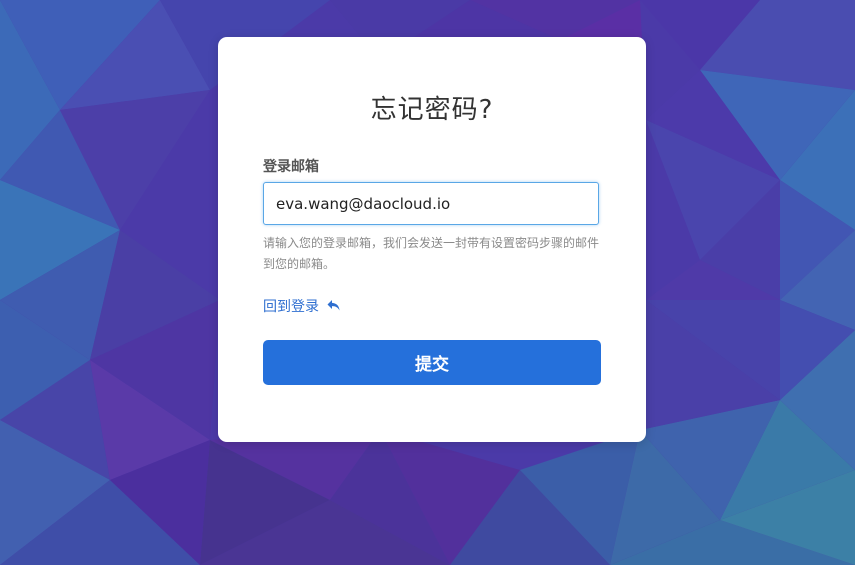 This screenshot has width=855, height=565. I want to click on submit-button: 提交, so click(432, 362).